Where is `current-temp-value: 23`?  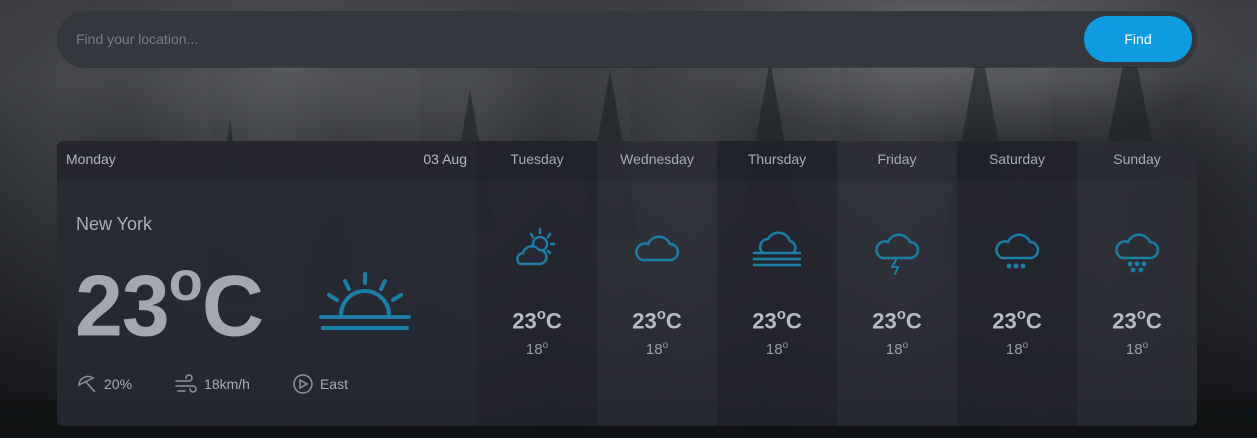
current-temp-value: 23 is located at coordinates (122, 306).